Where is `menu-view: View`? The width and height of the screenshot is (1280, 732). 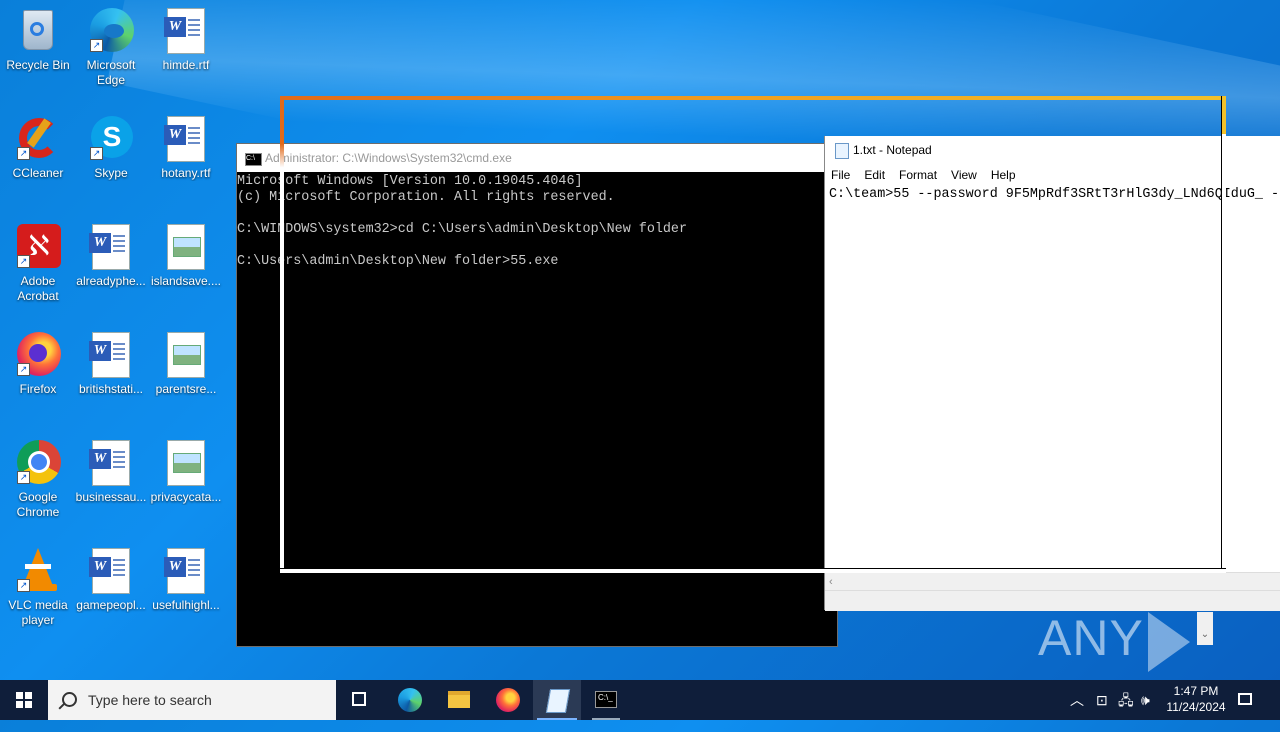 menu-view: View is located at coordinates (964, 175).